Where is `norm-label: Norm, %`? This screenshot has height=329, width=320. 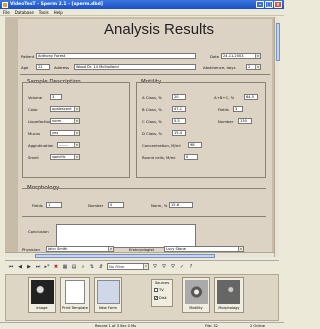
norm-label: Norm, % is located at coordinates (159, 205).